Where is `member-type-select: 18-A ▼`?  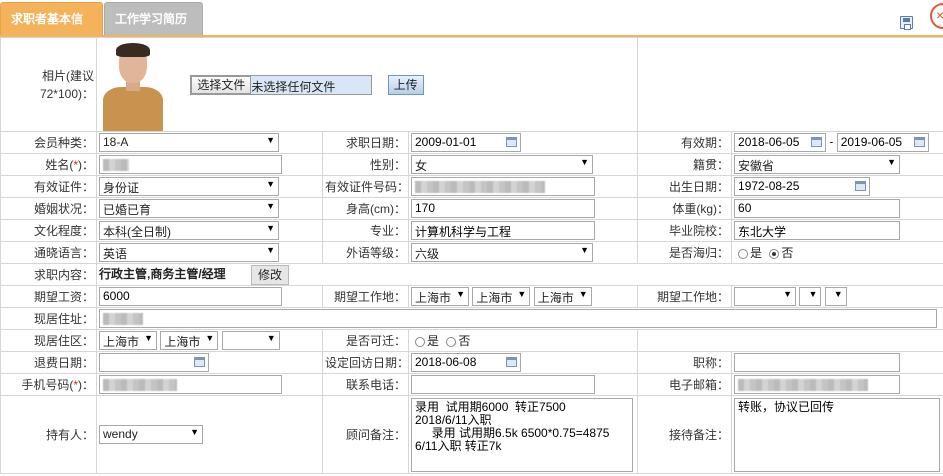 member-type-select: 18-A ▼ is located at coordinates (189, 142).